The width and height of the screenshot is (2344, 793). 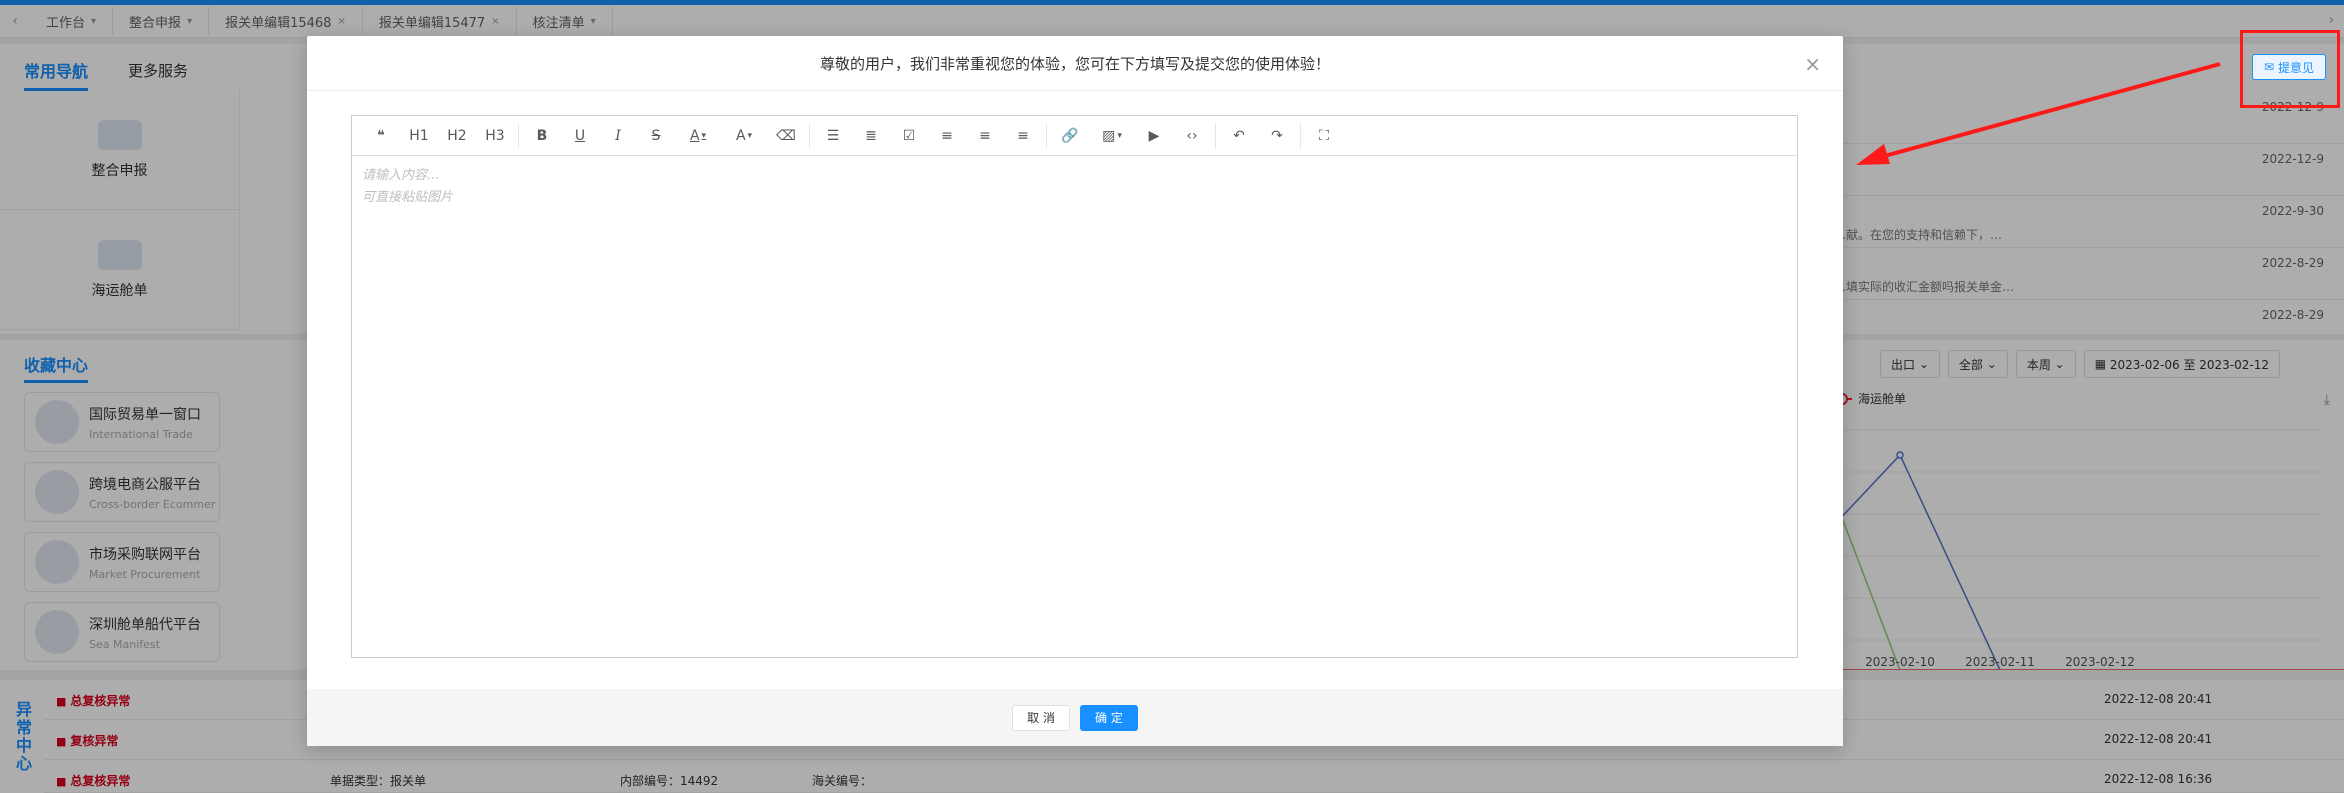 I want to click on underline-button: U, so click(x=580, y=136).